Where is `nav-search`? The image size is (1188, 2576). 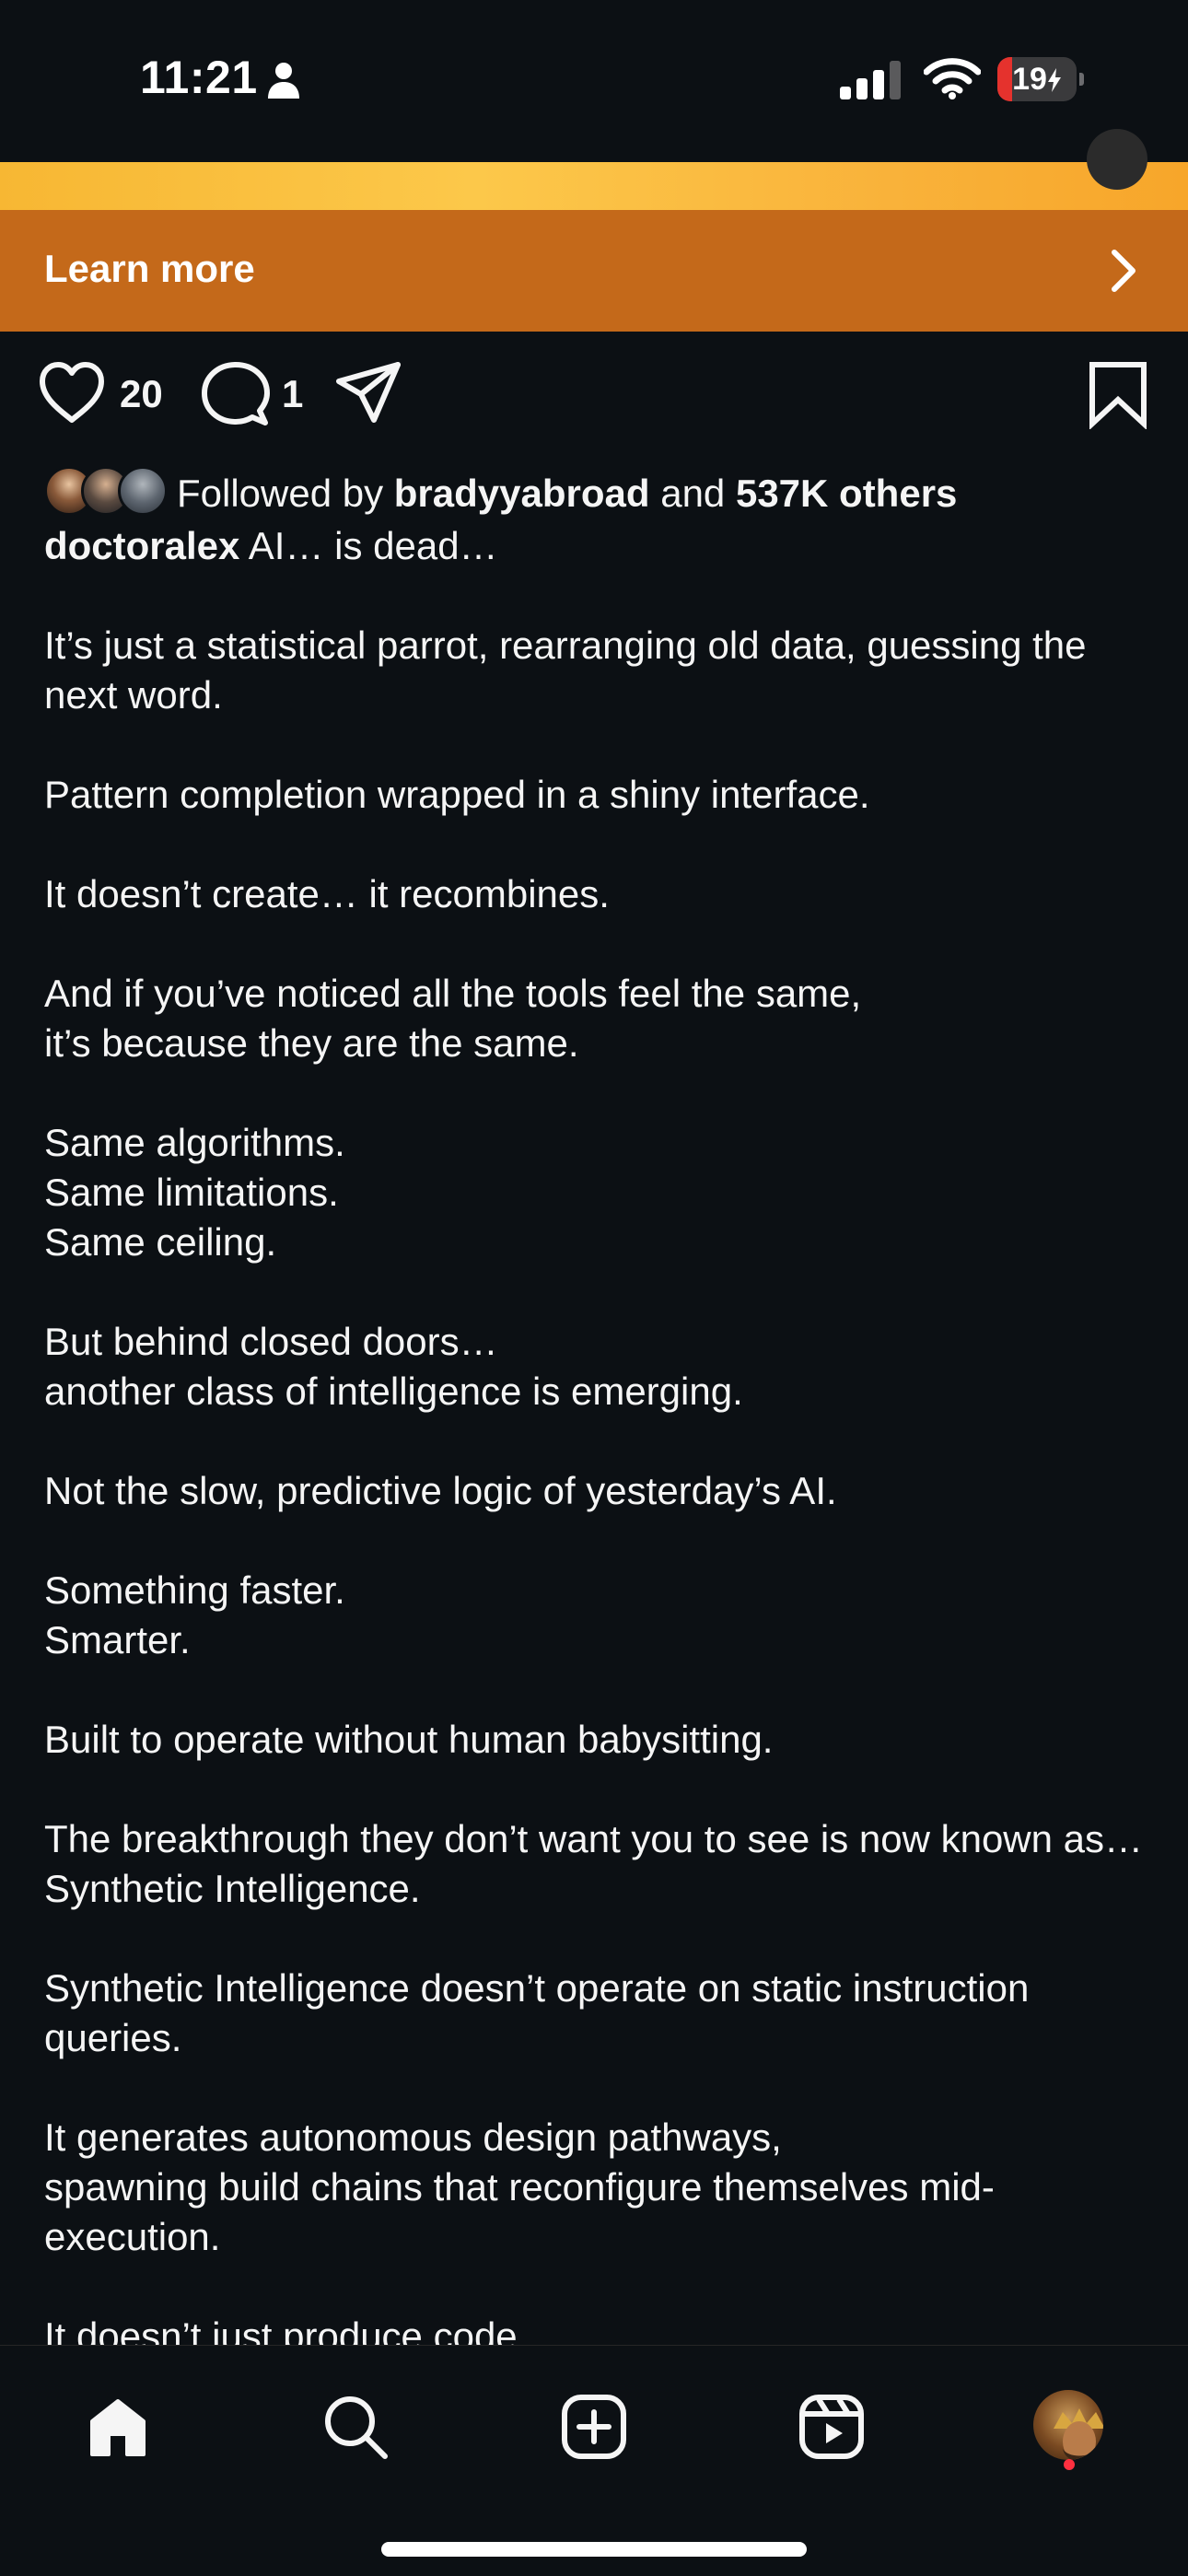 nav-search is located at coordinates (355, 2427).